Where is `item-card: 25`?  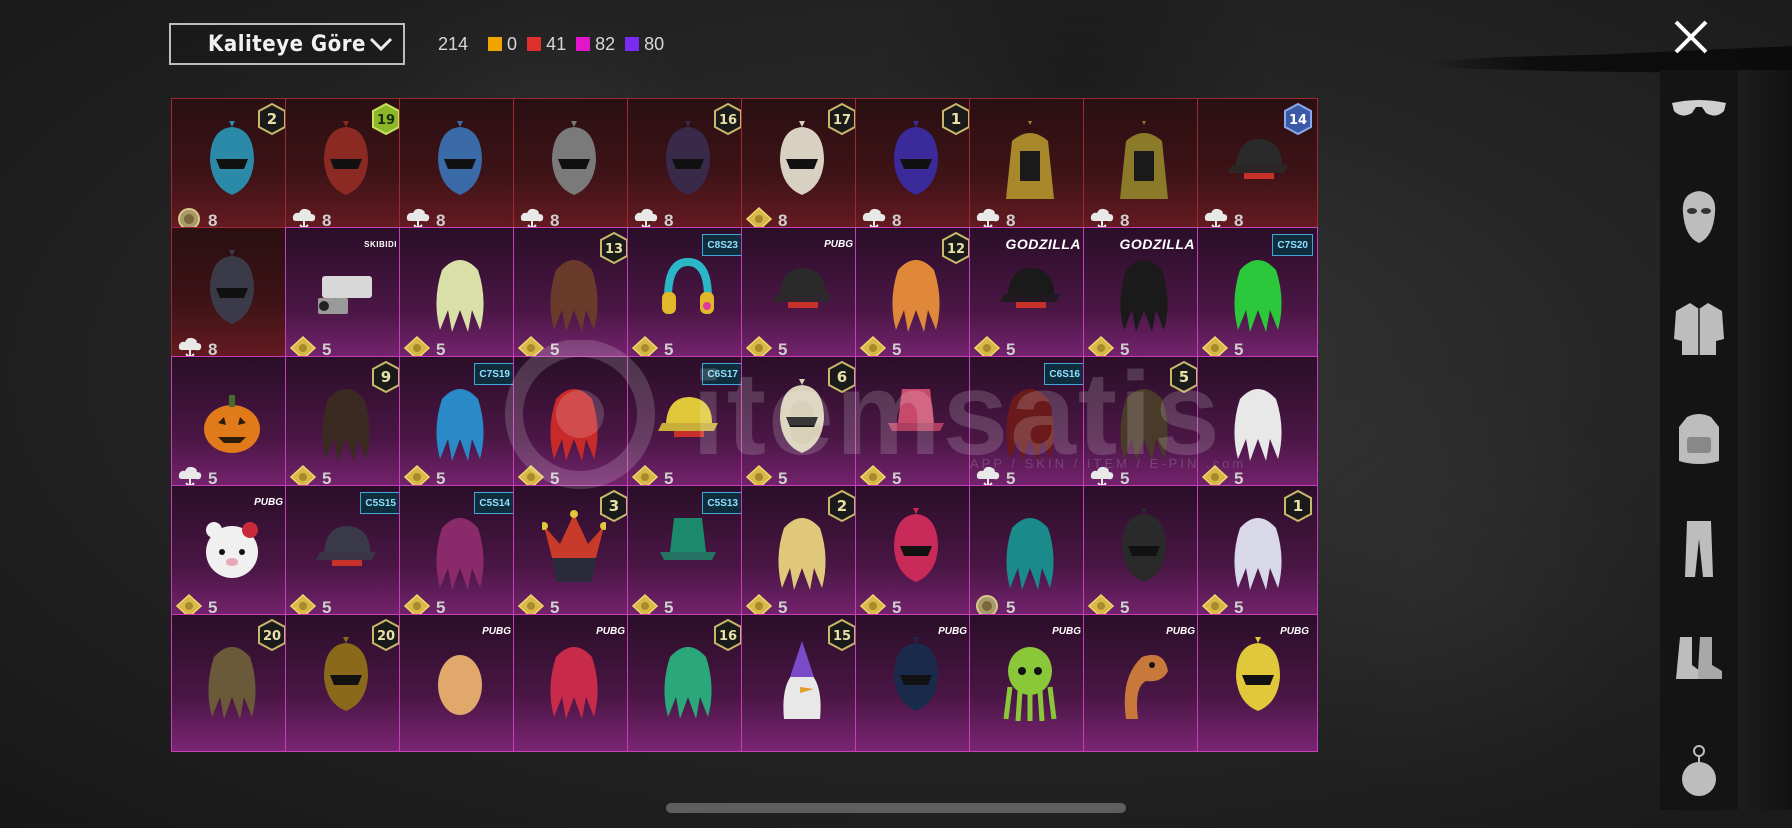 item-card: 25 is located at coordinates (801, 554).